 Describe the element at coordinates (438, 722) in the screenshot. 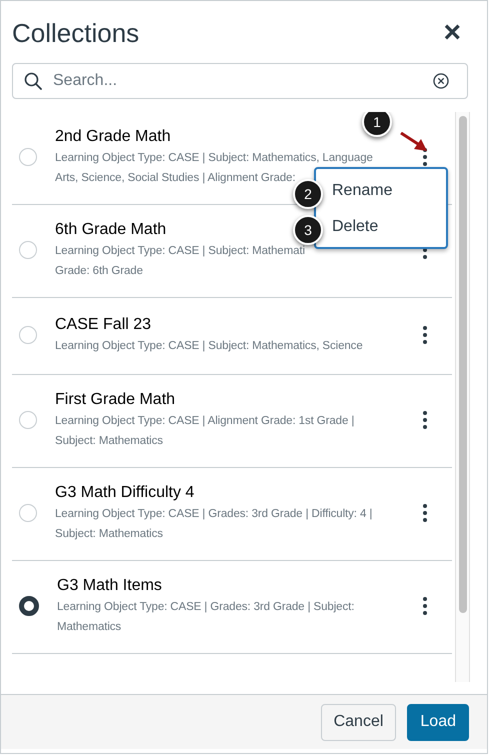

I see `load-button: Load` at that location.